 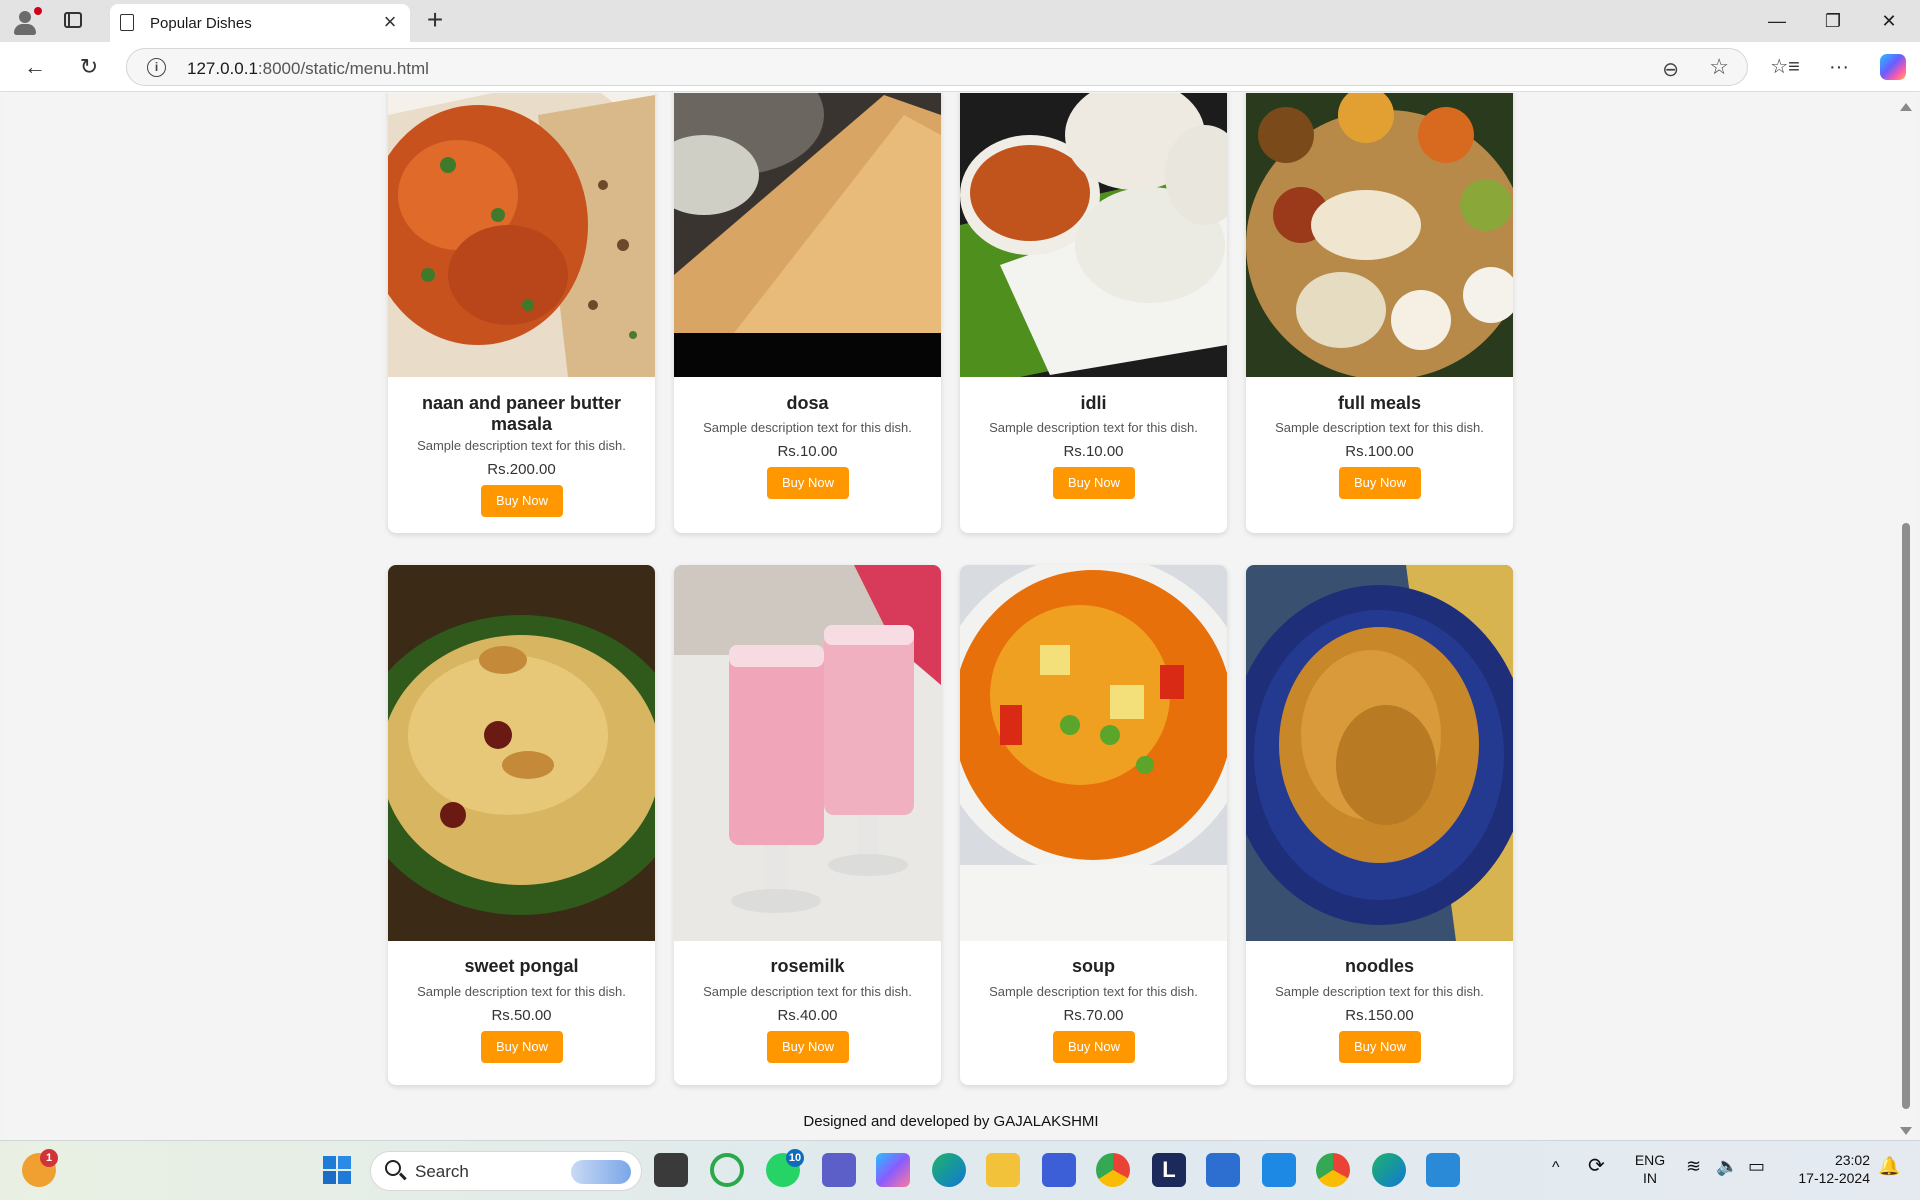 I want to click on teams-icon, so click(x=839, y=1170).